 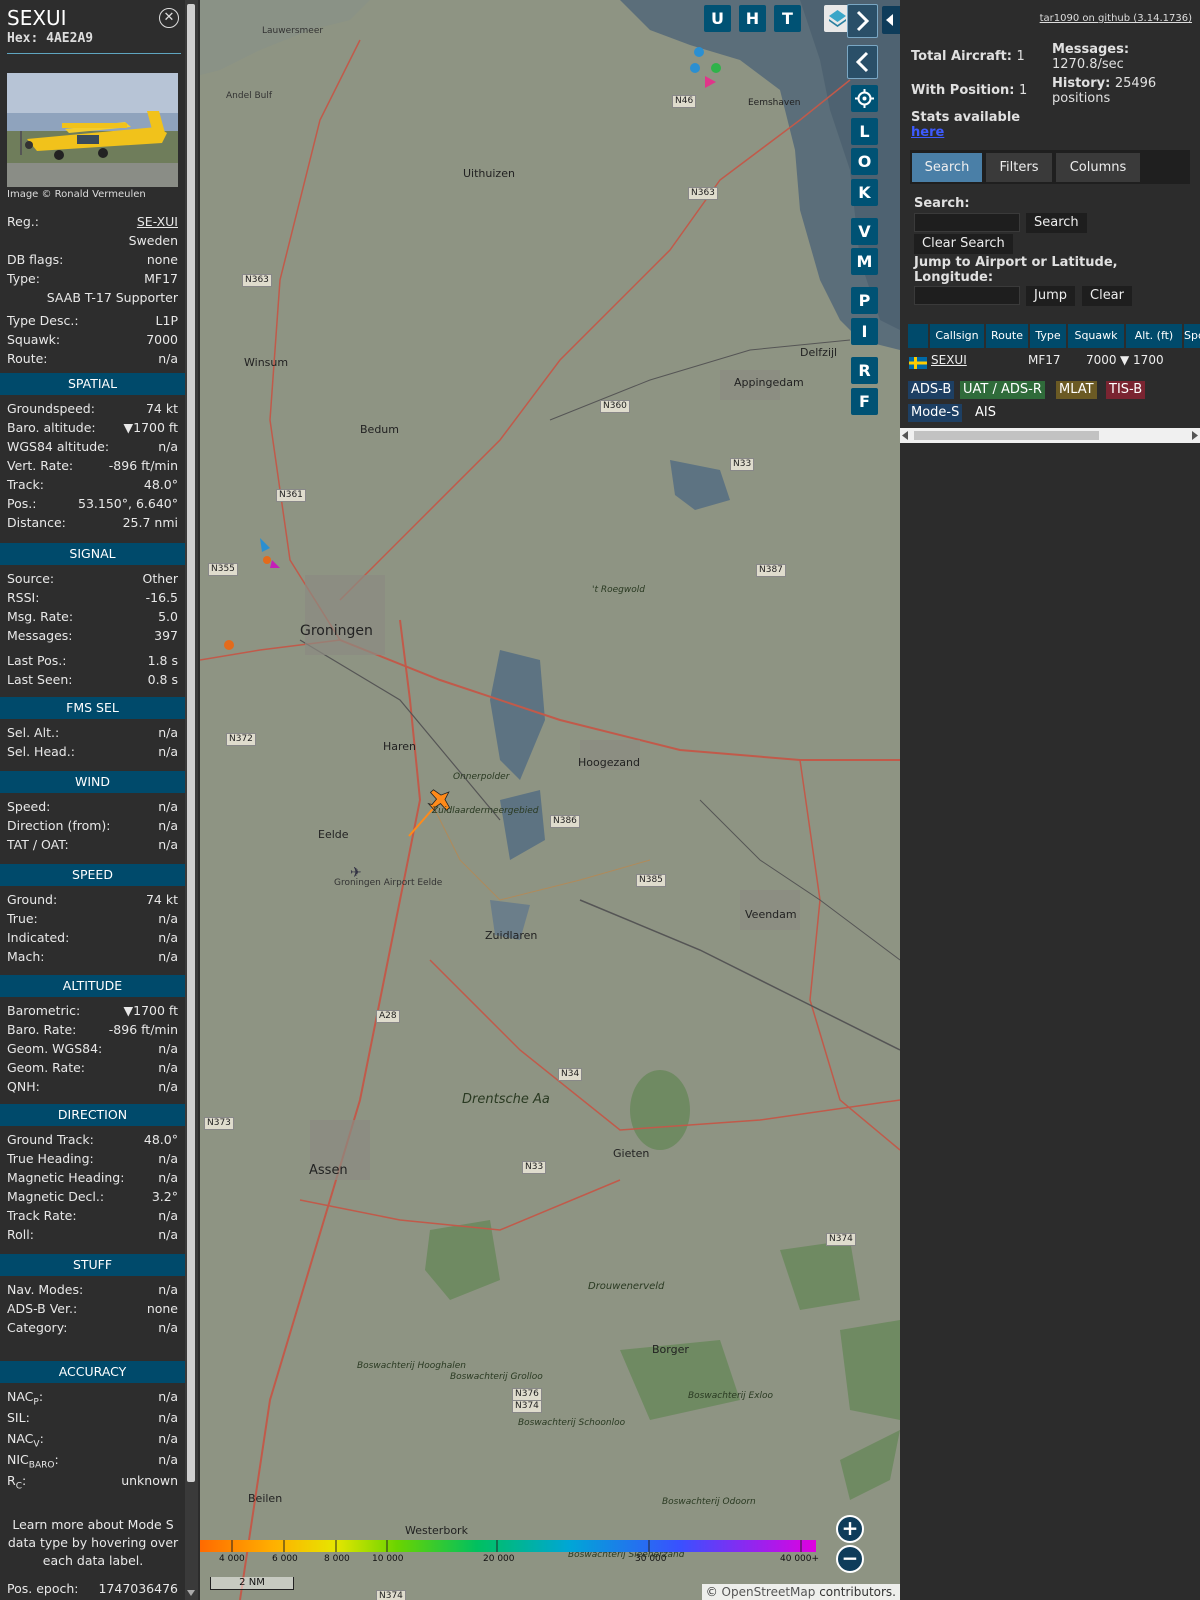 What do you see at coordinates (967, 295) in the screenshot?
I see `jump-input` at bounding box center [967, 295].